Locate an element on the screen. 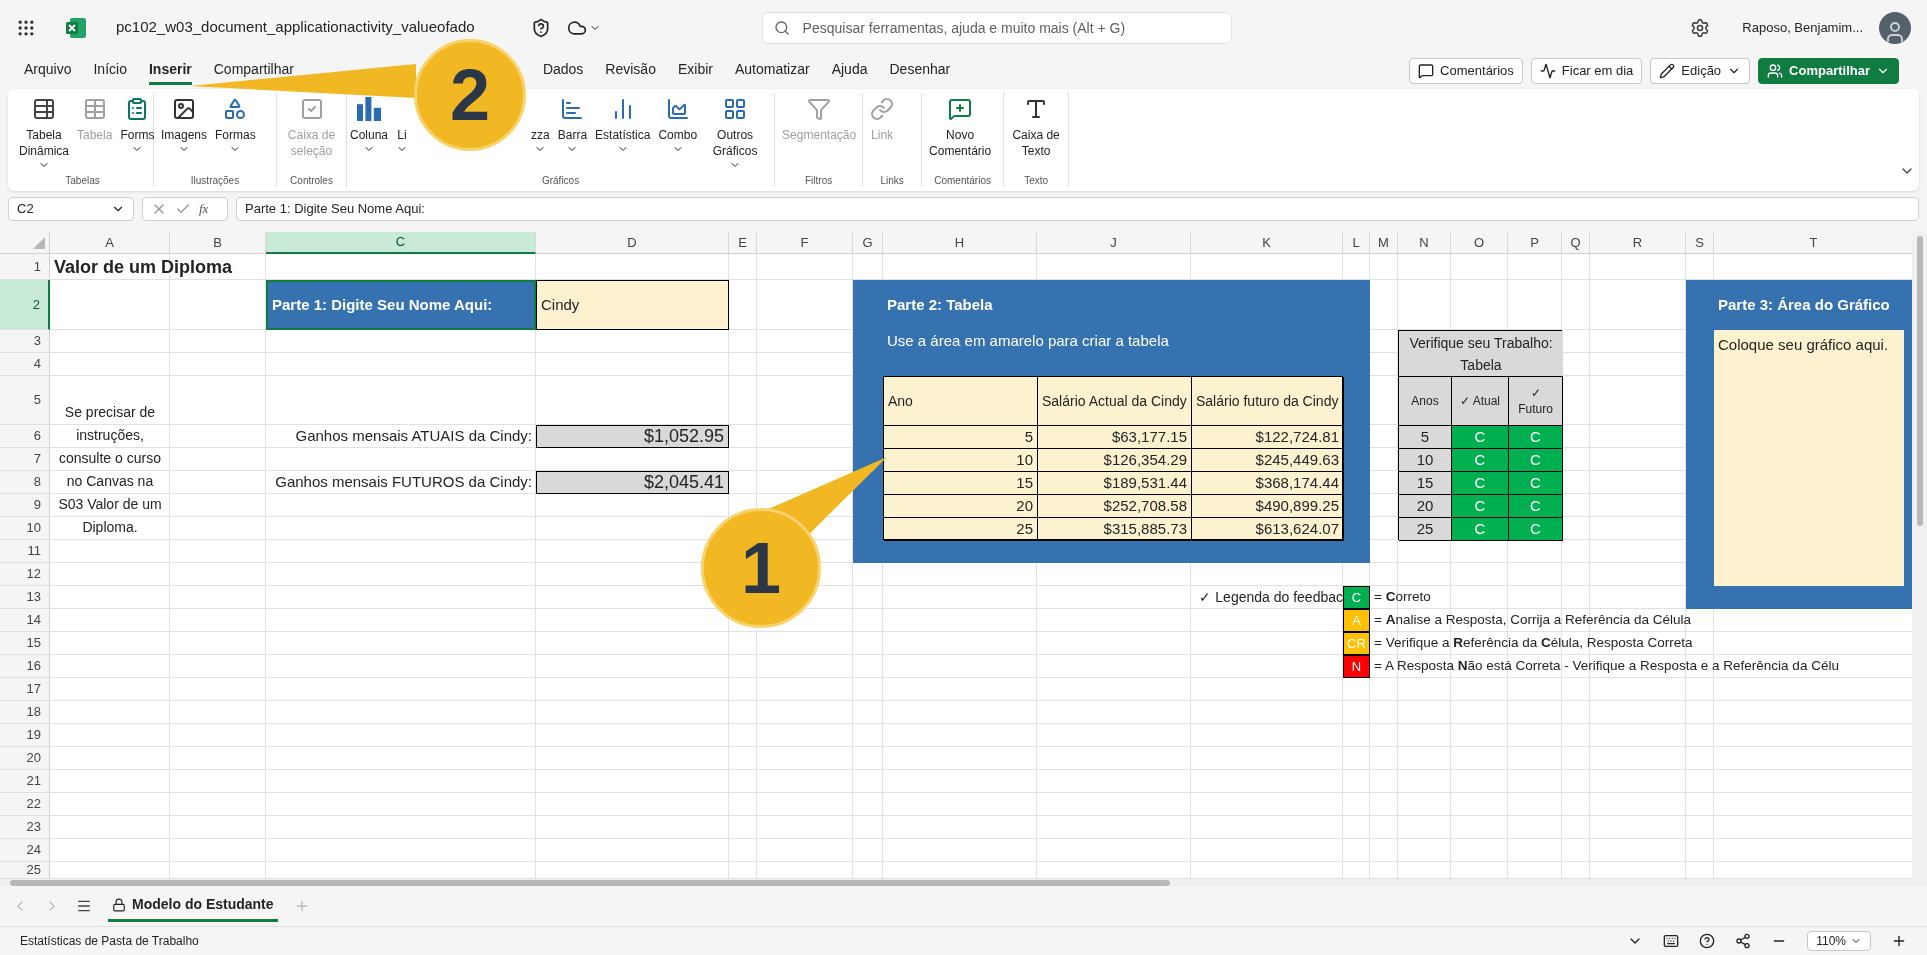 The height and width of the screenshot is (955, 1927). panel-title: Parte 2: Tabela is located at coordinates (940, 304).